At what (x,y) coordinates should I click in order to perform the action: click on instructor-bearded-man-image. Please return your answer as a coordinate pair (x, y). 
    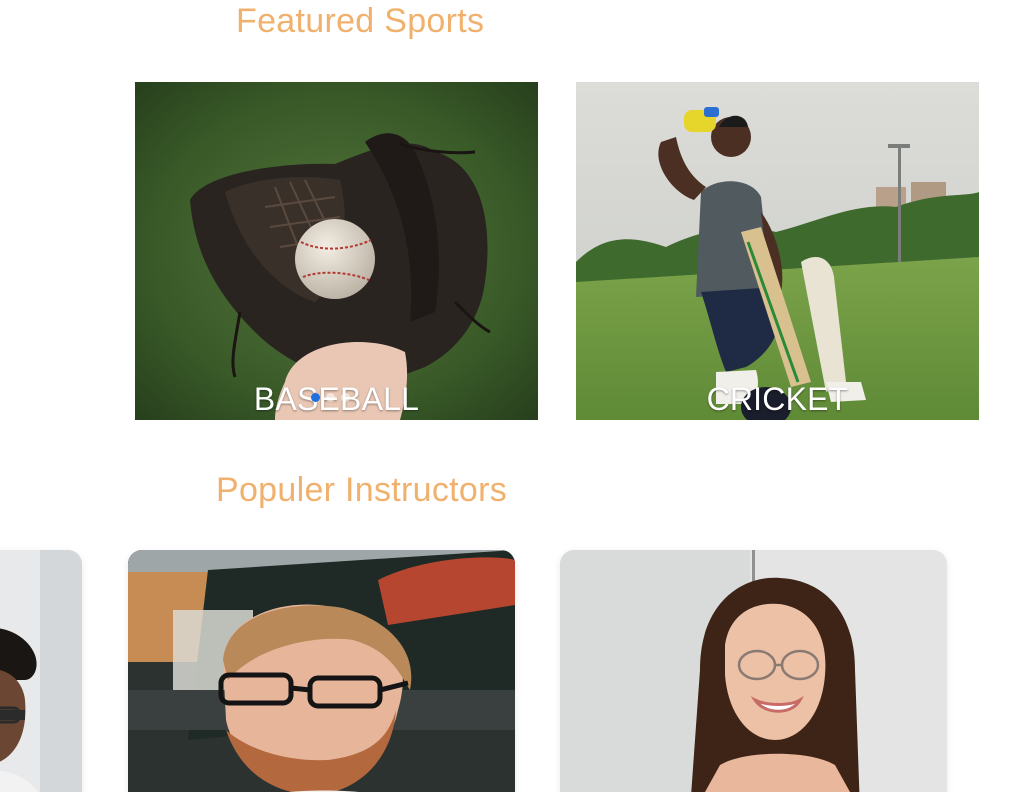
    Looking at the image, I should click on (321, 671).